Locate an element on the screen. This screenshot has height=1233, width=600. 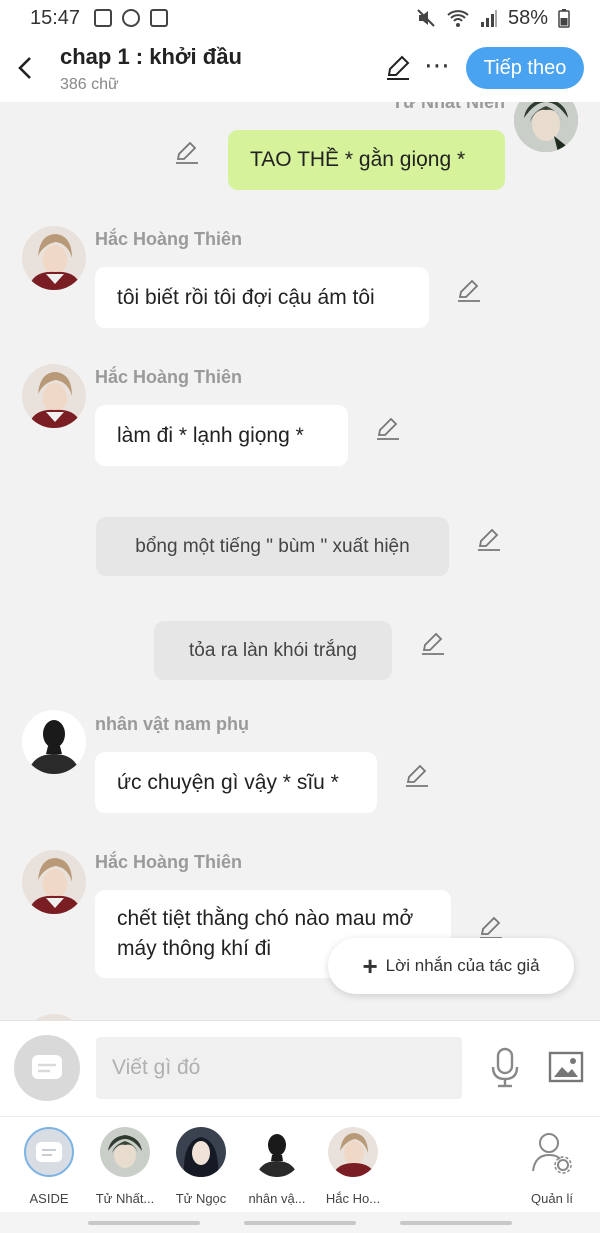
nav-back is located at coordinates (456, 1223).